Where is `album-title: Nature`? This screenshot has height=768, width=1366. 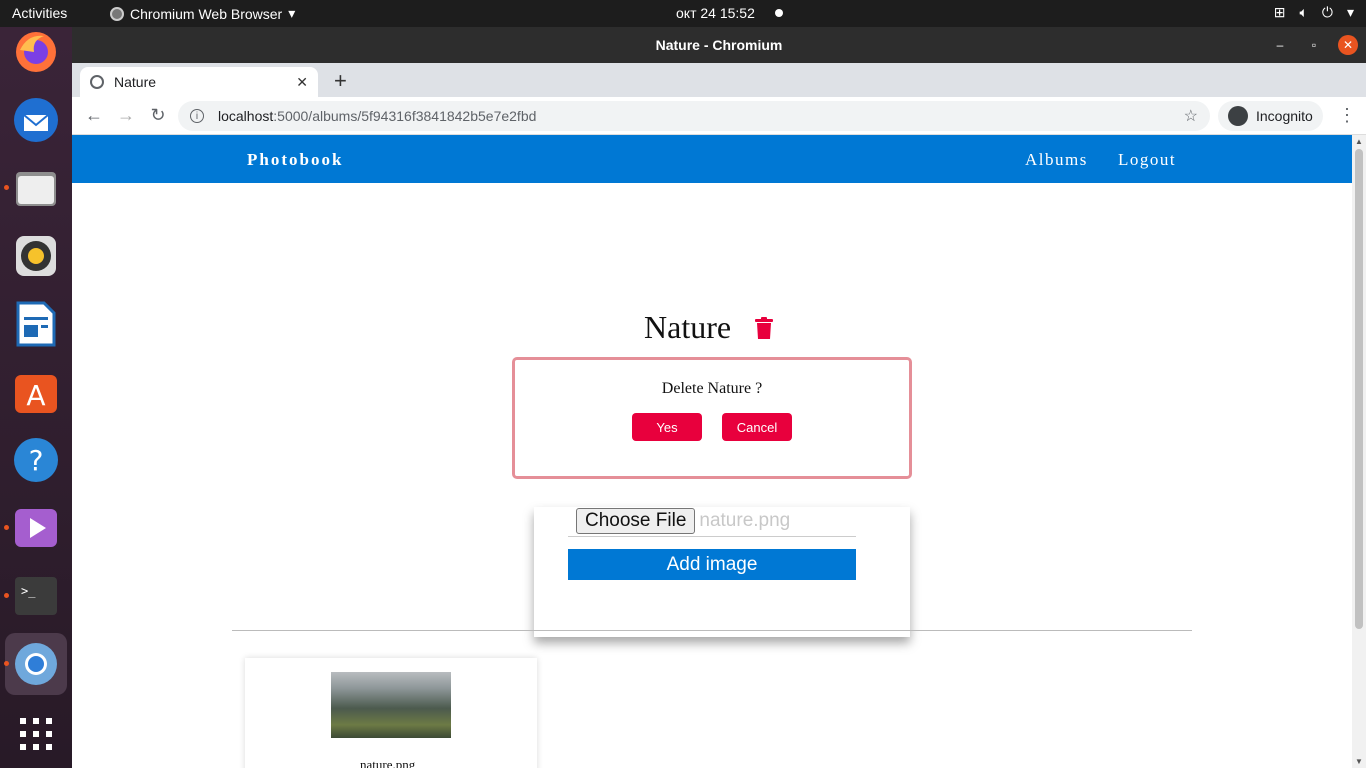 album-title: Nature is located at coordinates (688, 327).